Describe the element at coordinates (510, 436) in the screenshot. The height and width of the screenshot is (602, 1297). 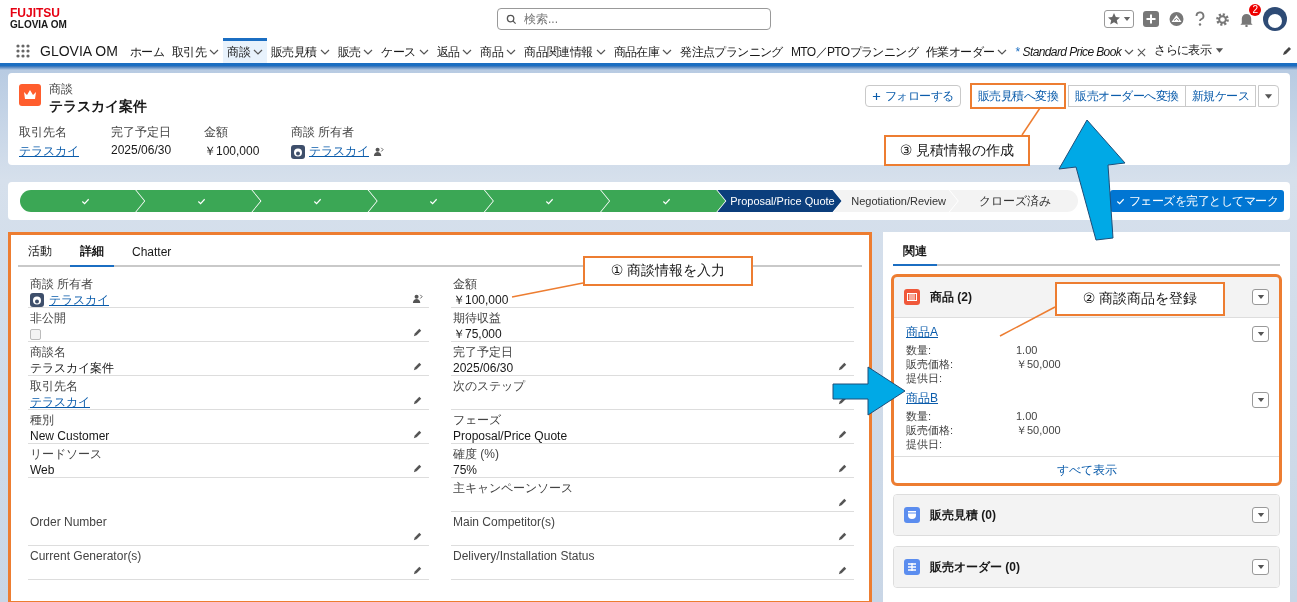
I see `field-value: Proposal/Price Quote` at that location.